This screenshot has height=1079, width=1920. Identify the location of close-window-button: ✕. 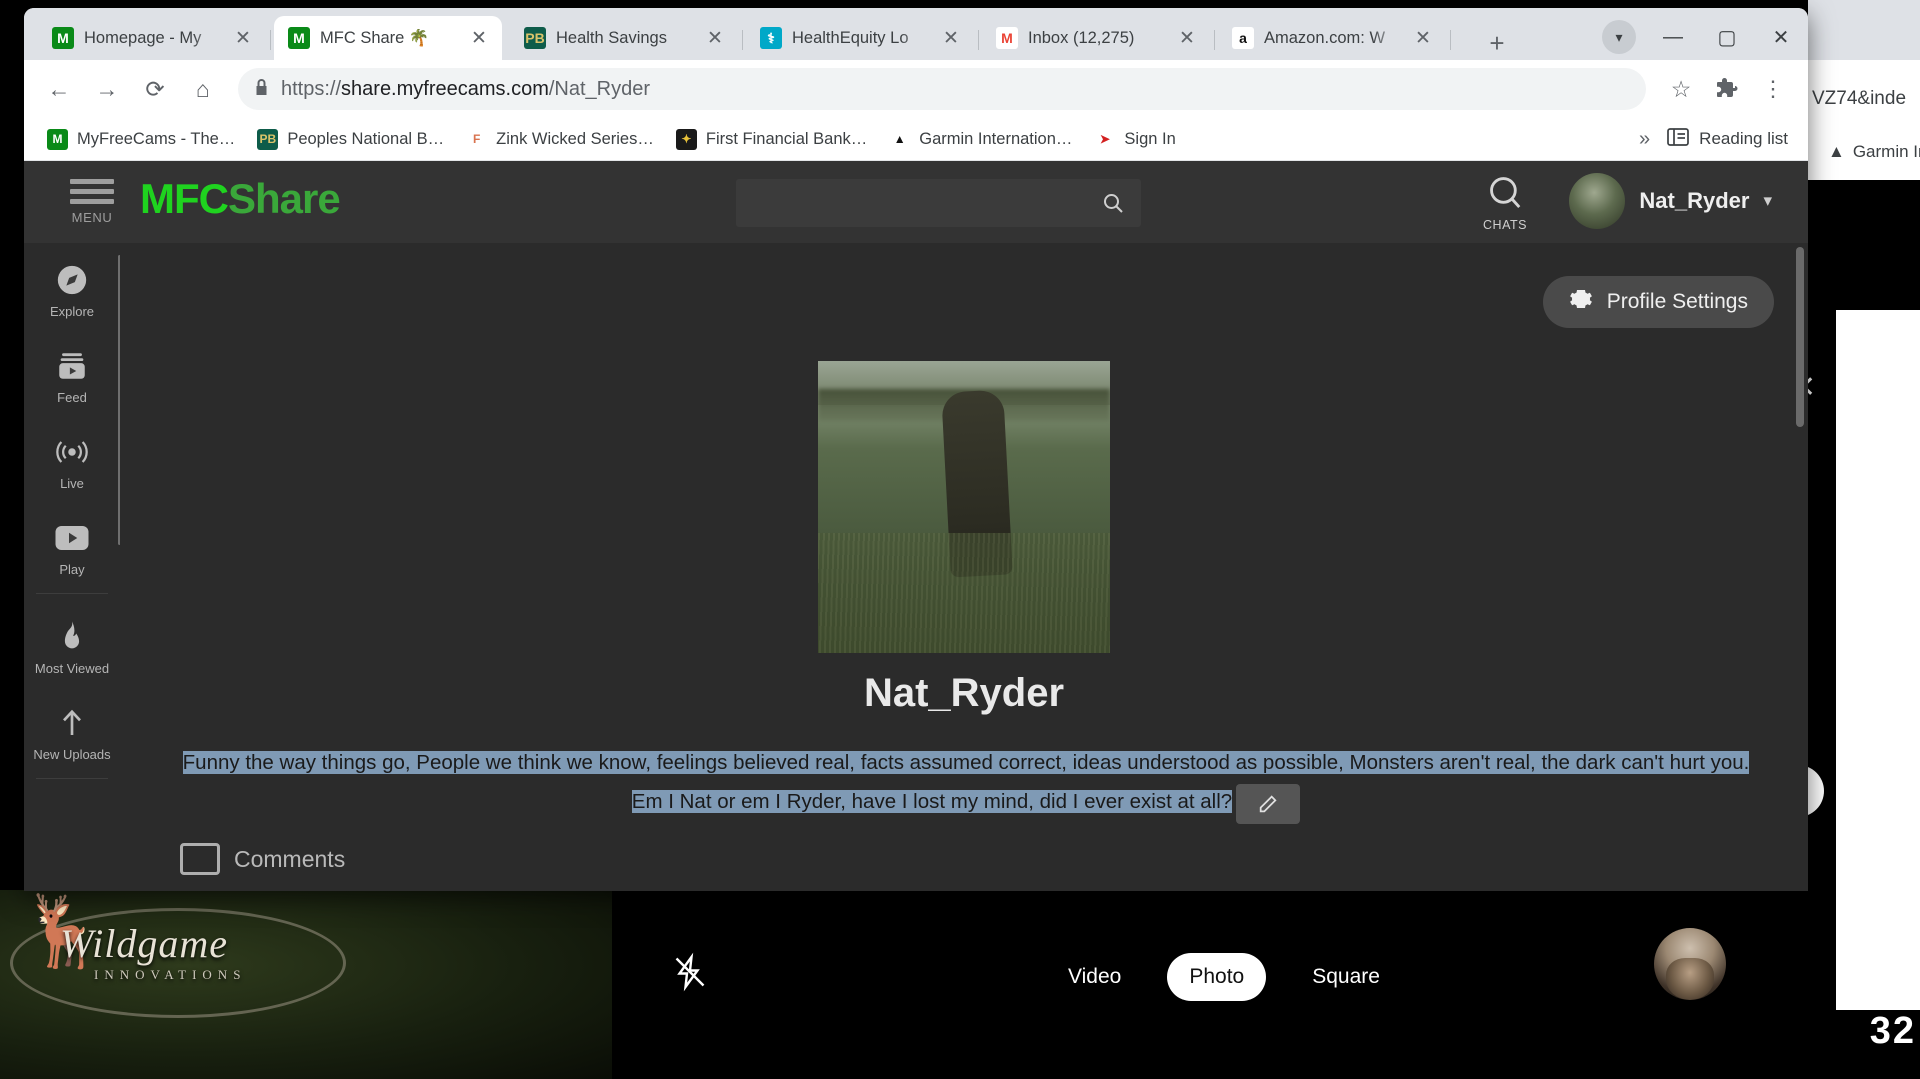
(1781, 37).